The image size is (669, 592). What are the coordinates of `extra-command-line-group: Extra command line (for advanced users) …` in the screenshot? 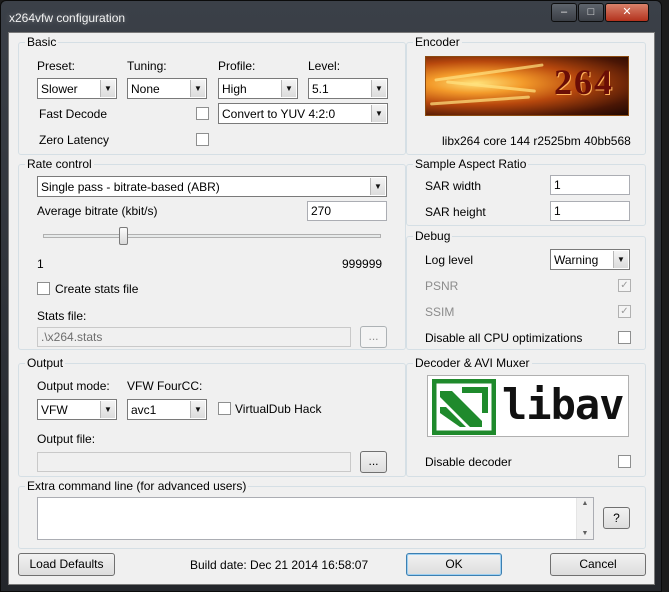 It's located at (332, 514).